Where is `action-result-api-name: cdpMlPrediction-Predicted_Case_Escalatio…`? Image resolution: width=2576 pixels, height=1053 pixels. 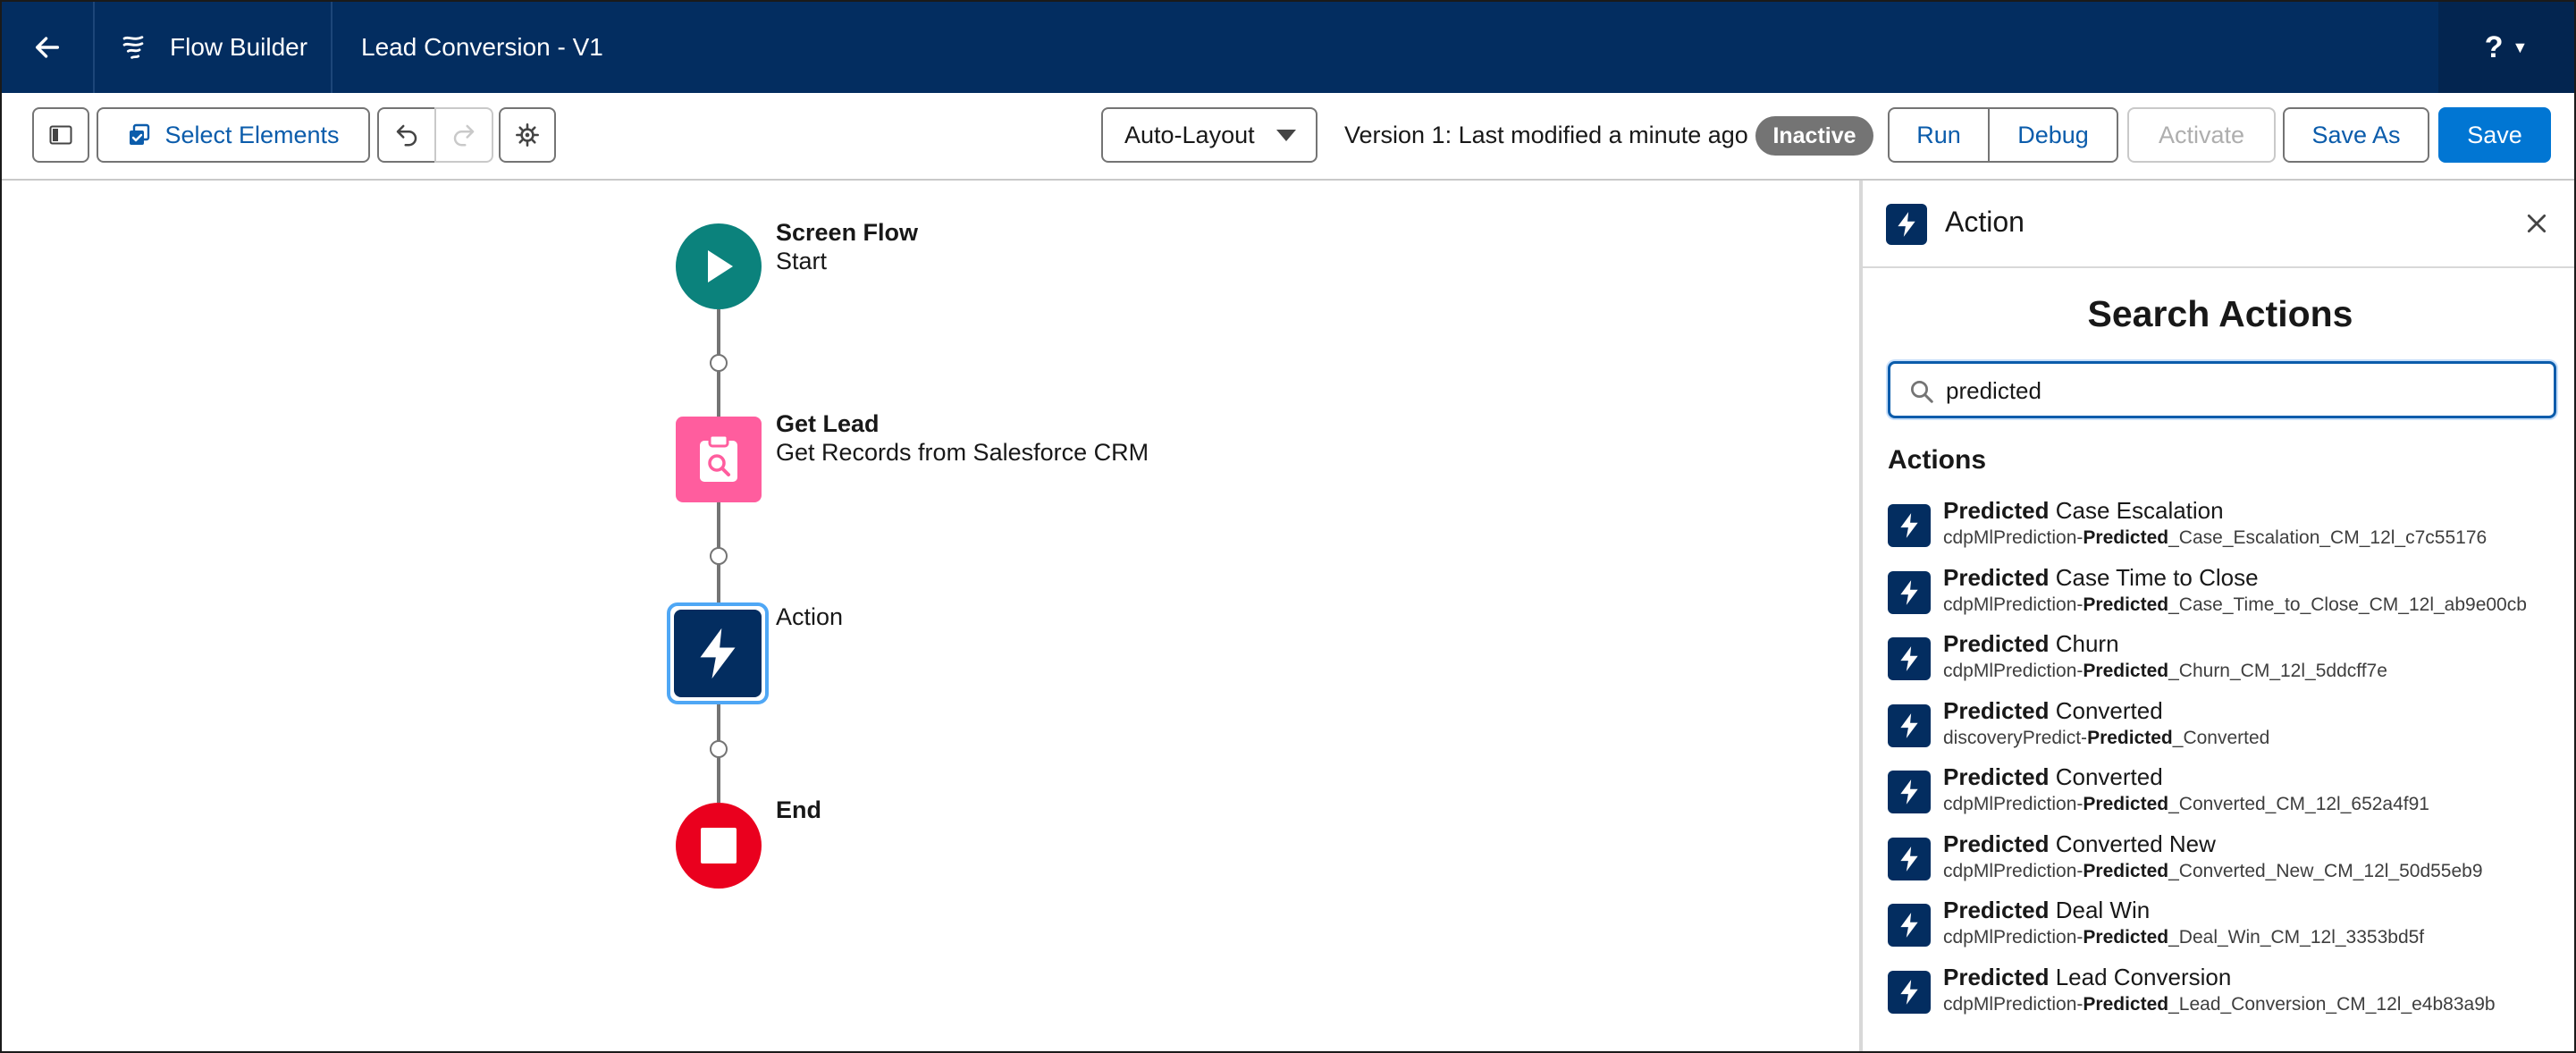
action-result-api-name: cdpMlPrediction-Predicted_Case_Escalatio… is located at coordinates (2216, 537).